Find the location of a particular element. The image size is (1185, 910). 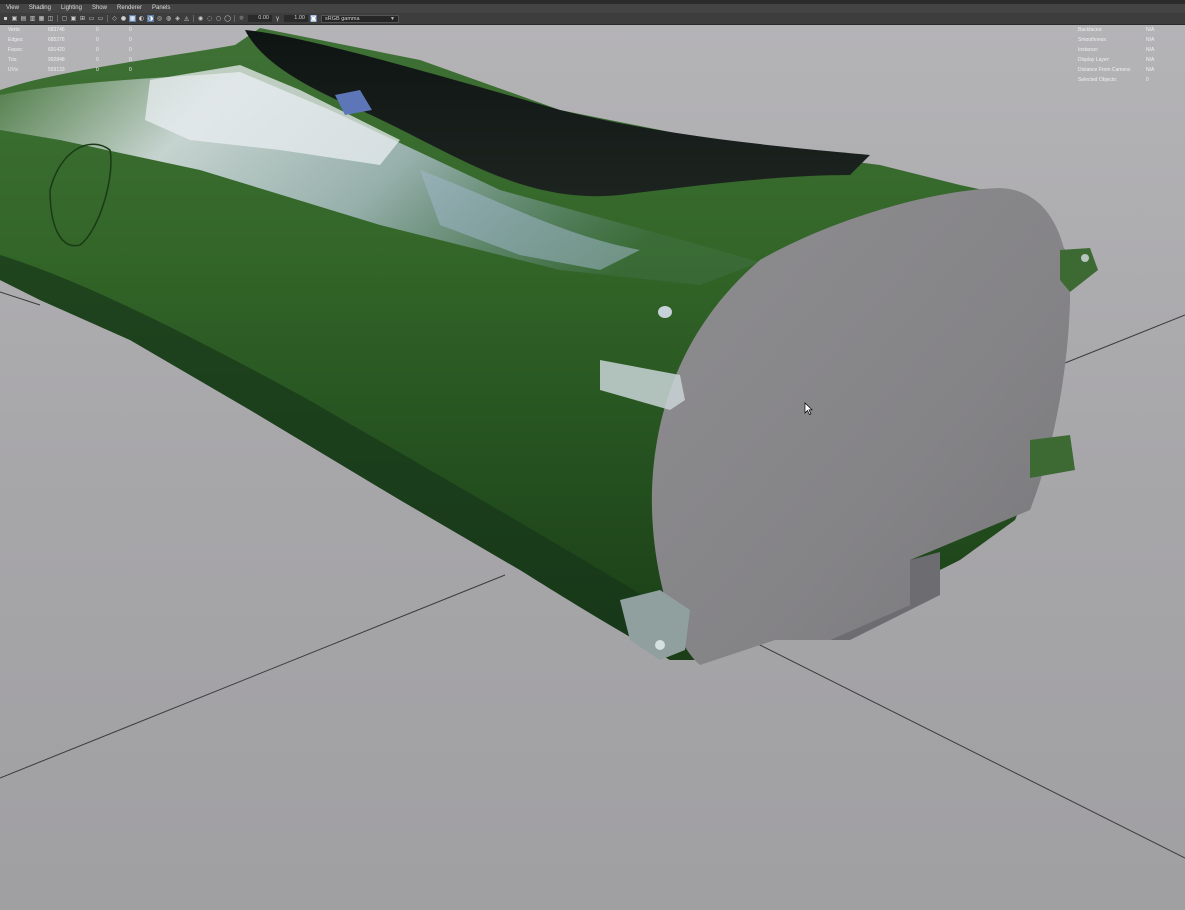

hud-row-distance: Distance From Camera: N/A is located at coordinates (1116, 70).